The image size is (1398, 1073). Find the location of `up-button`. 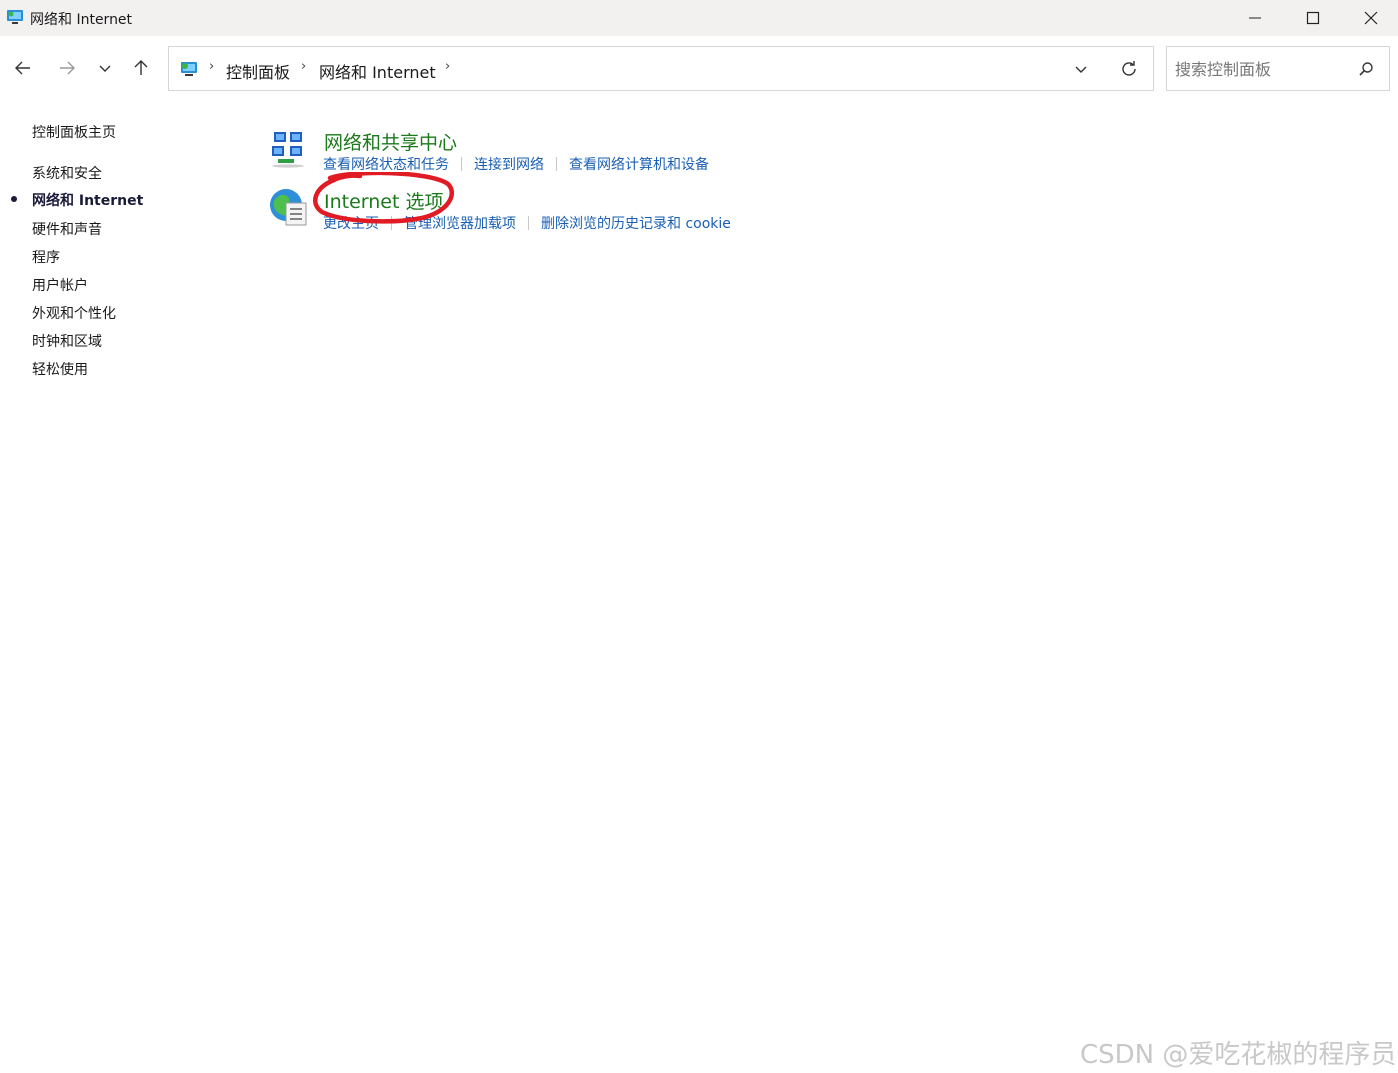

up-button is located at coordinates (141, 68).